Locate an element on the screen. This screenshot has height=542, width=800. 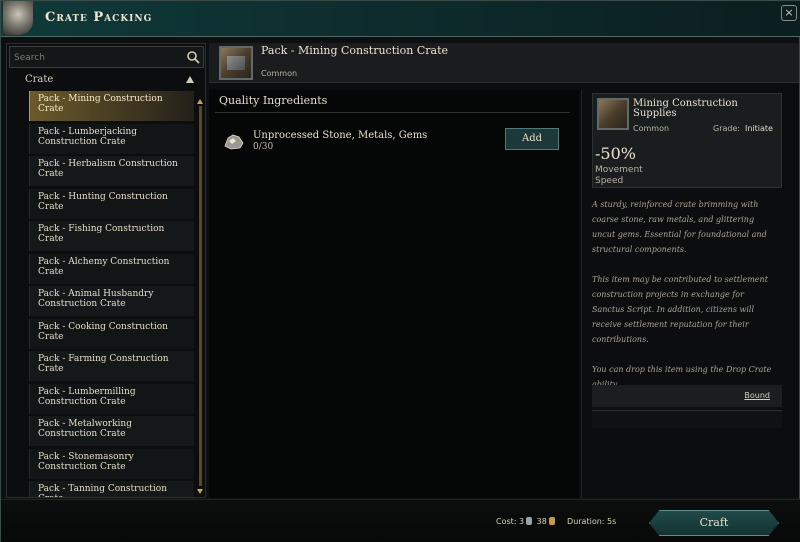
bottom-bar: Cost: 3 38 Duration: 5s Craft is located at coordinates (400, 520).